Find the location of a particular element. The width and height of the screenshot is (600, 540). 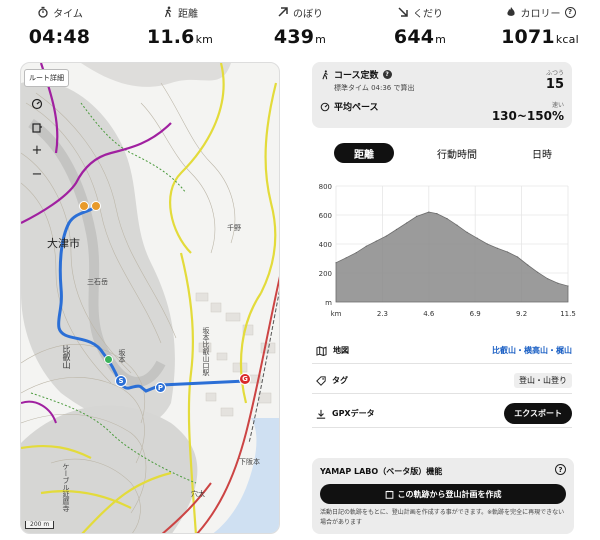

start-marker: S is located at coordinates (121, 381).